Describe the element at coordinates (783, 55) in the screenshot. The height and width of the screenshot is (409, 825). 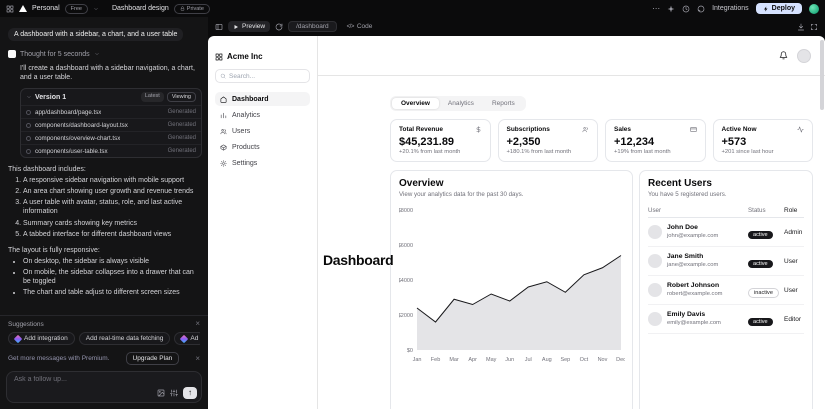
I see `bell-icon` at that location.